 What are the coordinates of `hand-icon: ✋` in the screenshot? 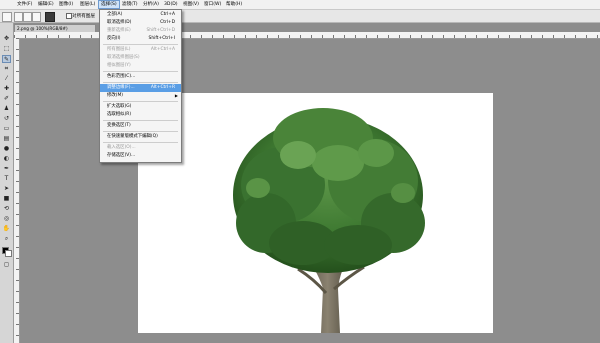 It's located at (6, 229).